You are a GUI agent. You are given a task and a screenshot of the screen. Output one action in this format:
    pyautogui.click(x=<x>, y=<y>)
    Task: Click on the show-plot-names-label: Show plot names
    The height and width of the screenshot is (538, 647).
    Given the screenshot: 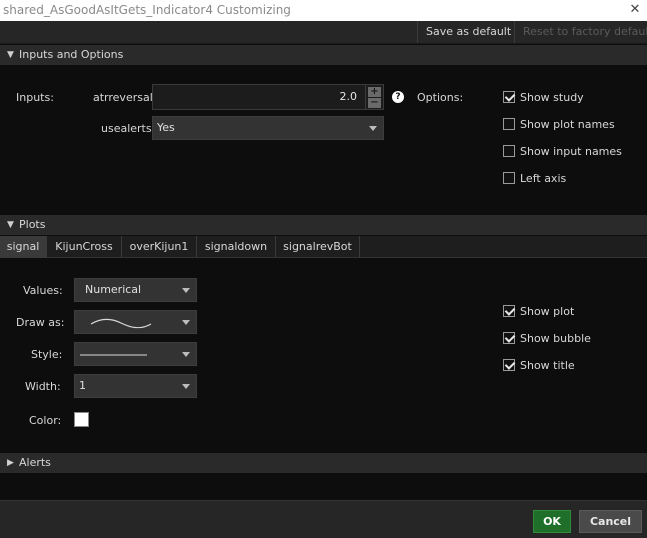 What is the action you would take?
    pyautogui.click(x=567, y=124)
    